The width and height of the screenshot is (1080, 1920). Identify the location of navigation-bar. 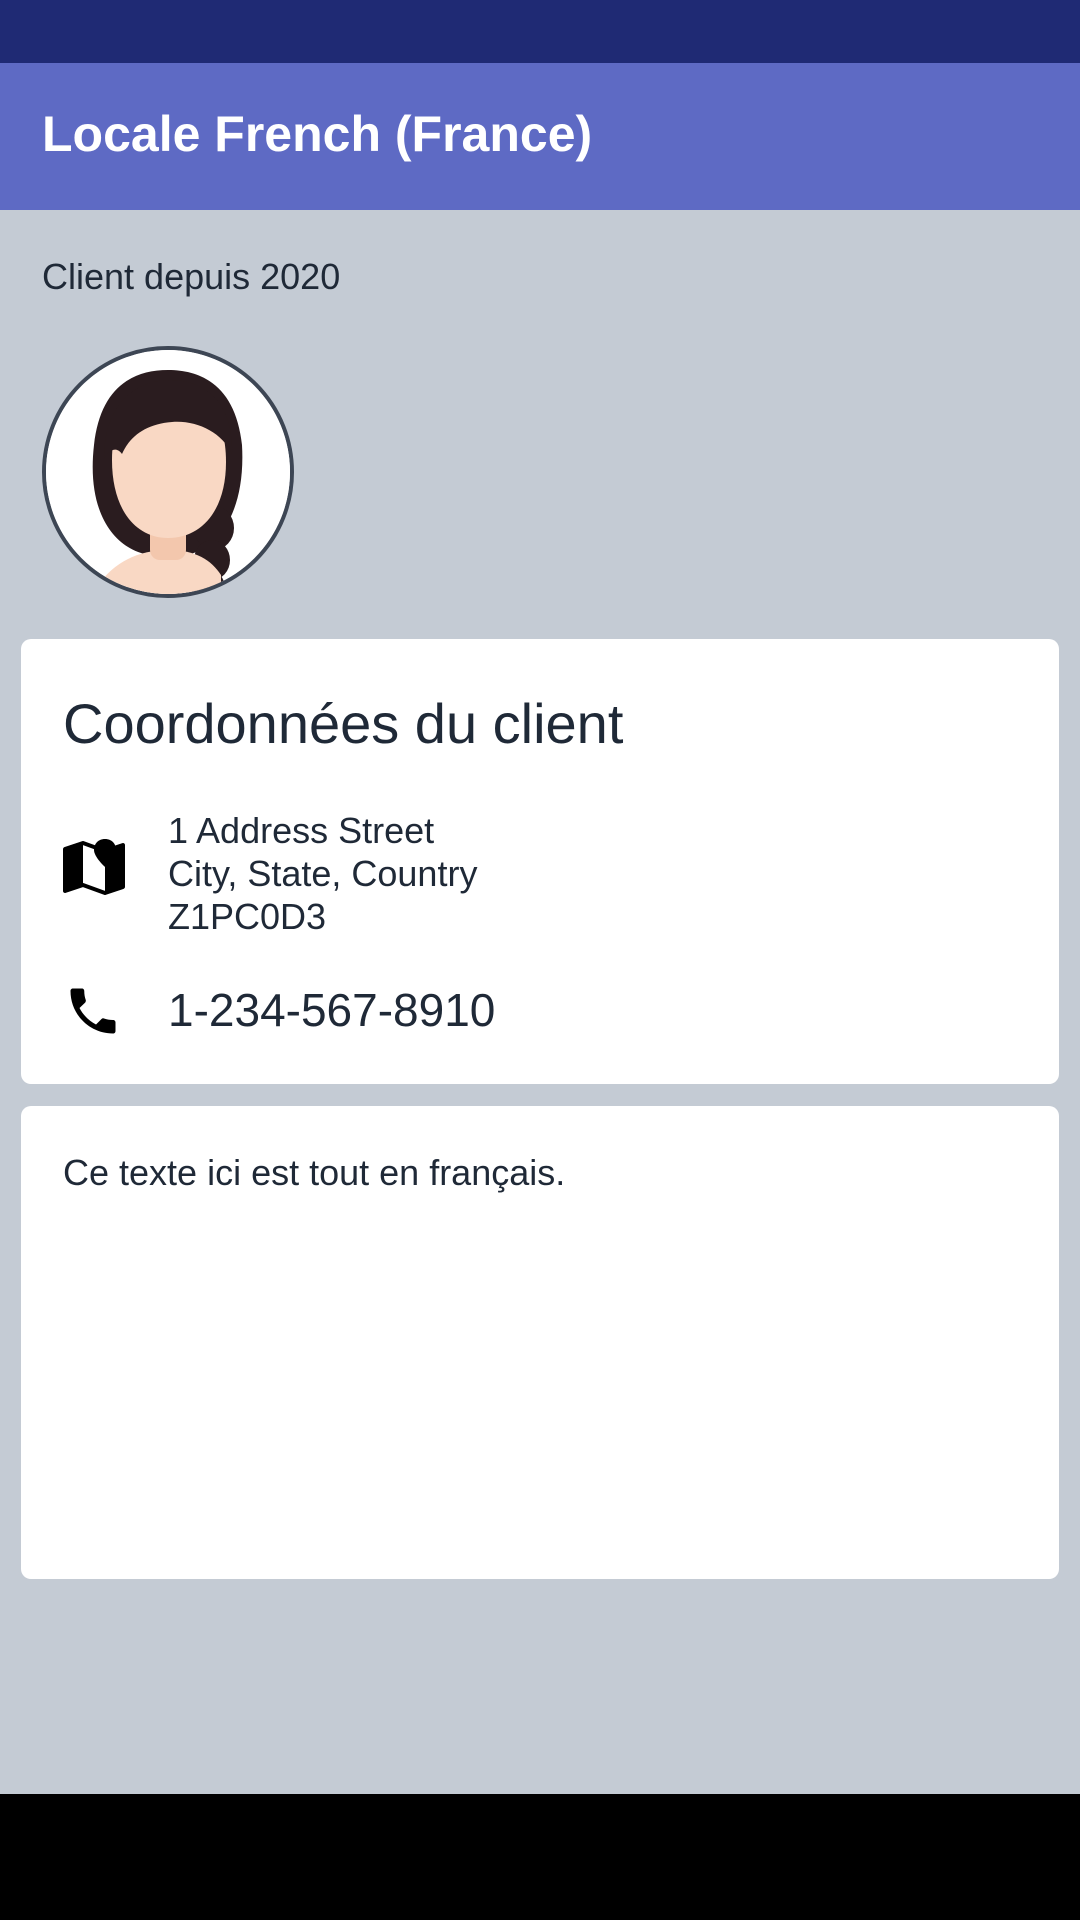
(540, 1857).